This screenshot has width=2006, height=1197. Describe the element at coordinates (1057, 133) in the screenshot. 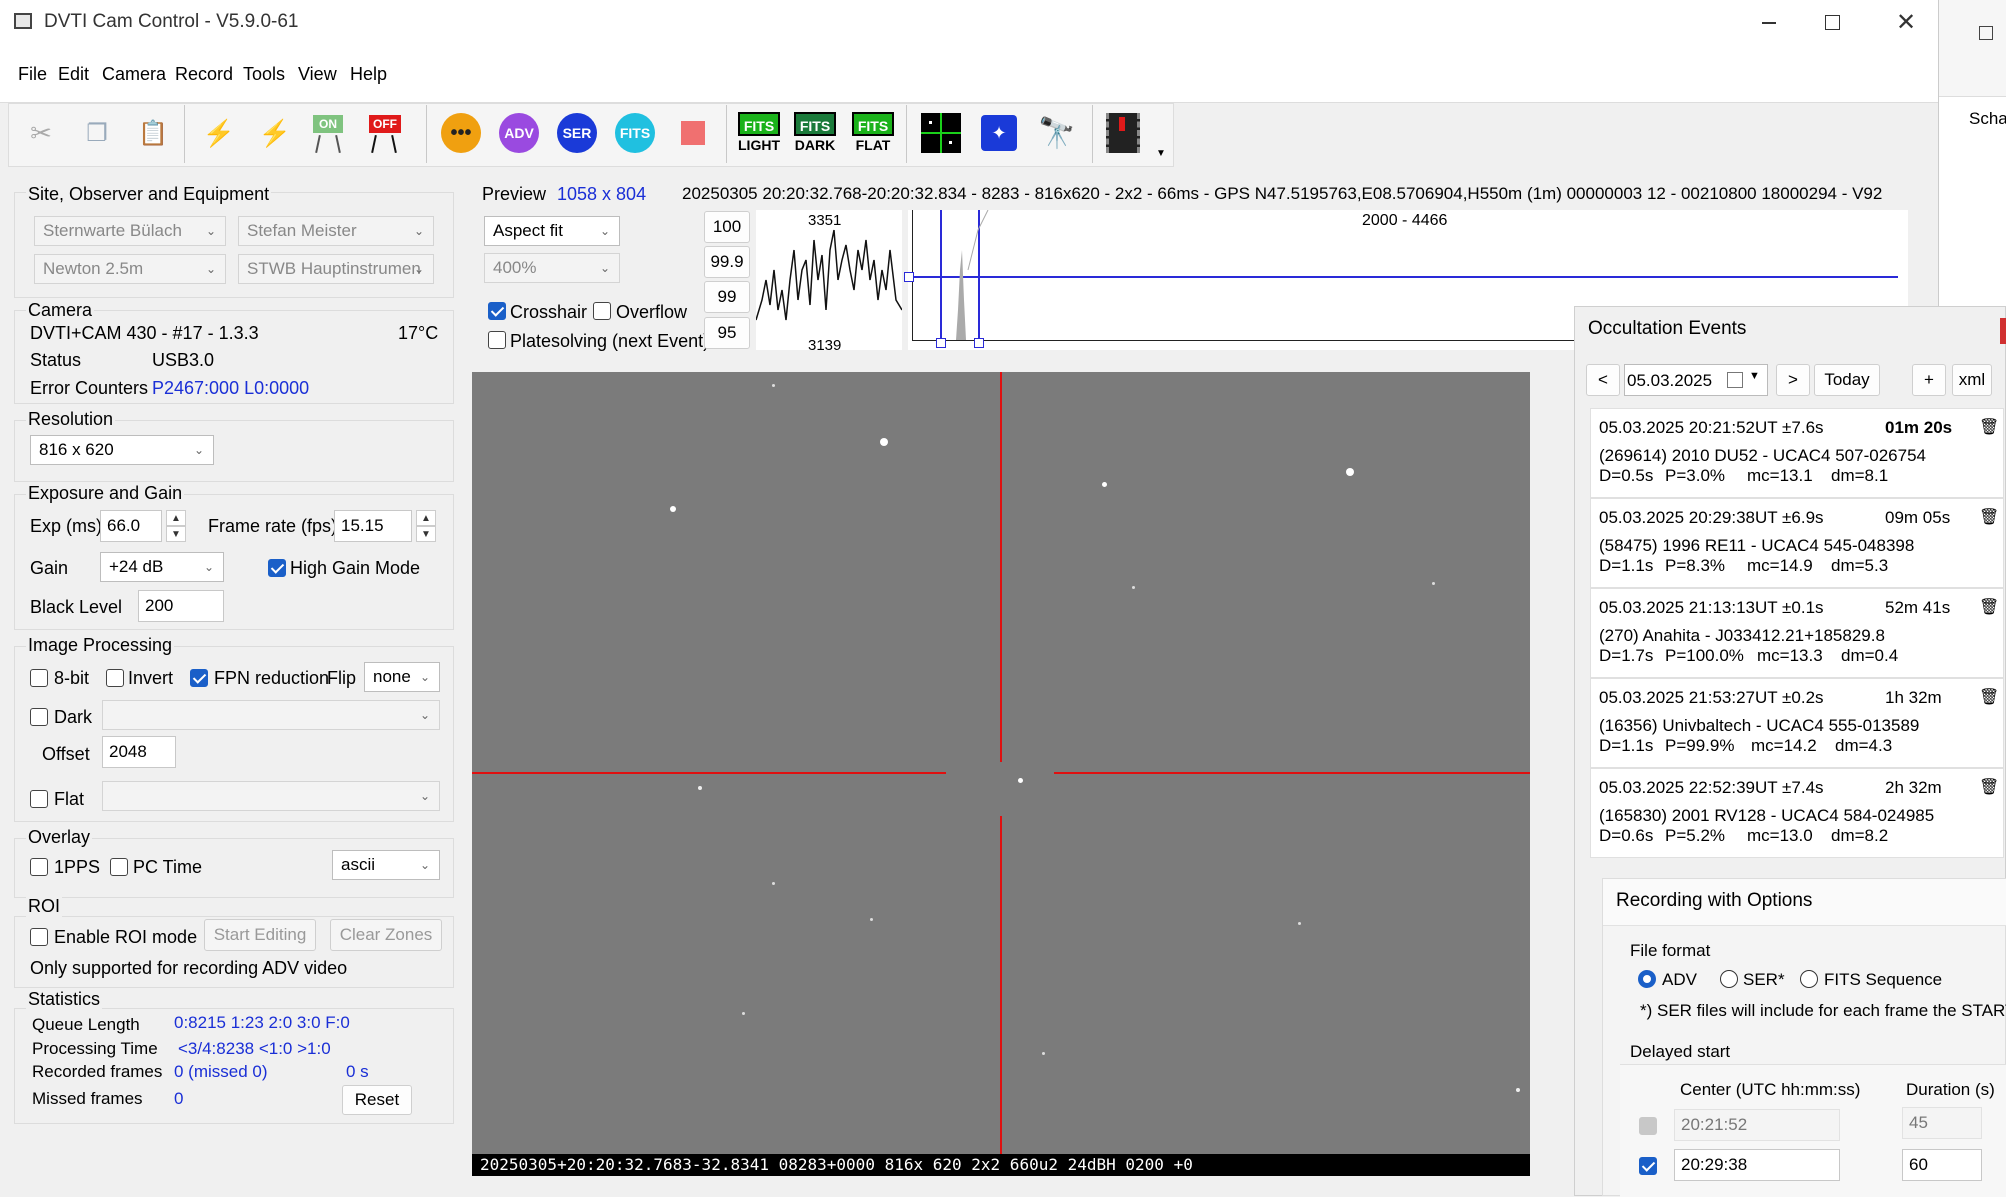

I see `telescope-button: 🔭` at that location.